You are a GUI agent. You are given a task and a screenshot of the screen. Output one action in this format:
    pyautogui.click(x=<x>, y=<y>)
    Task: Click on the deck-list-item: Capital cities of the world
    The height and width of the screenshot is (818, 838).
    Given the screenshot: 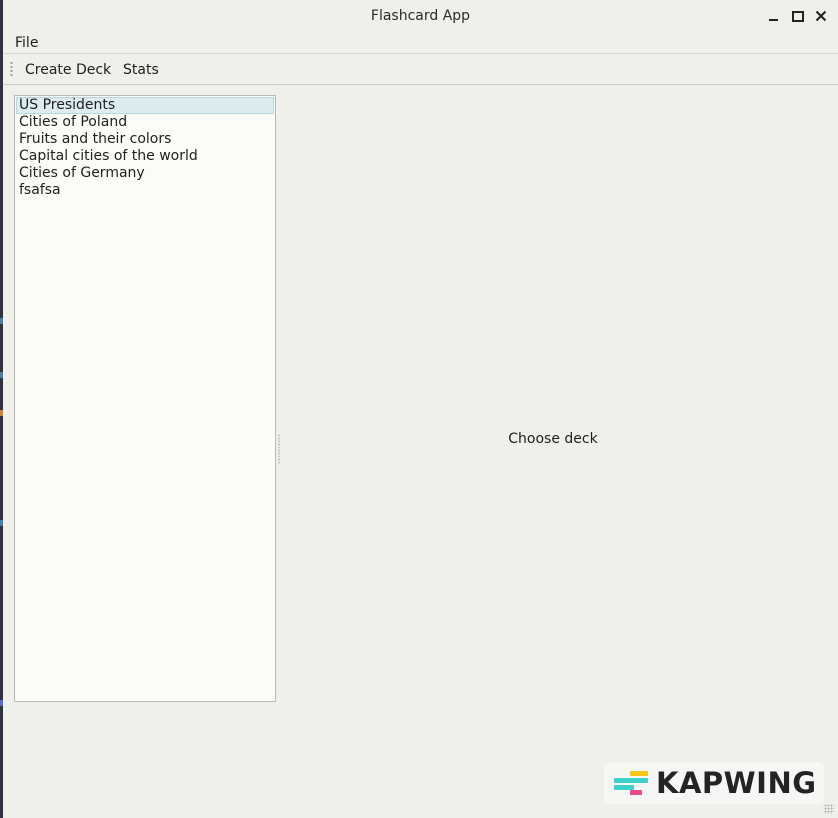 What is the action you would take?
    pyautogui.click(x=145, y=156)
    